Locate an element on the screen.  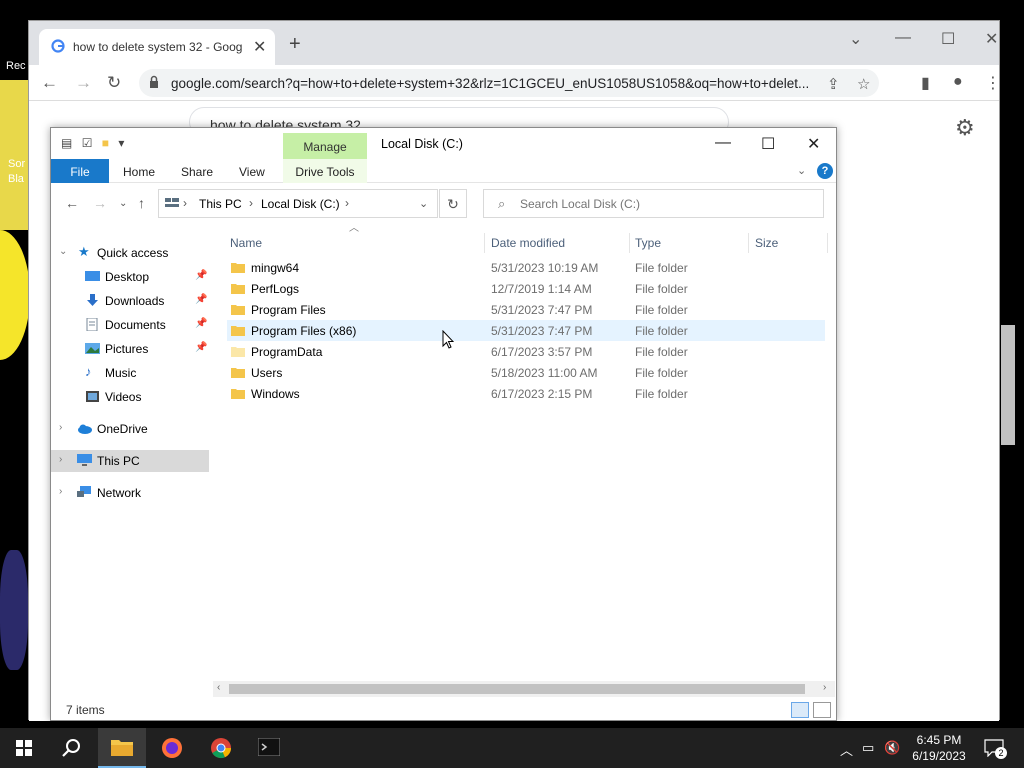
sidebar-item-onedrive: › OneDrive is located at coordinates (130, 429).